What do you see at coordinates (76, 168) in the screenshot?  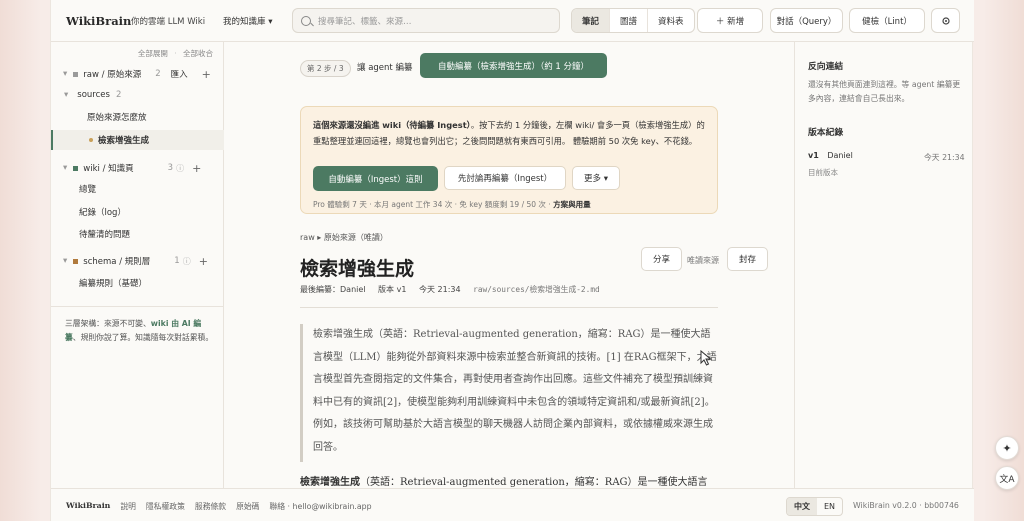 I see `wiki-color-icon` at bounding box center [76, 168].